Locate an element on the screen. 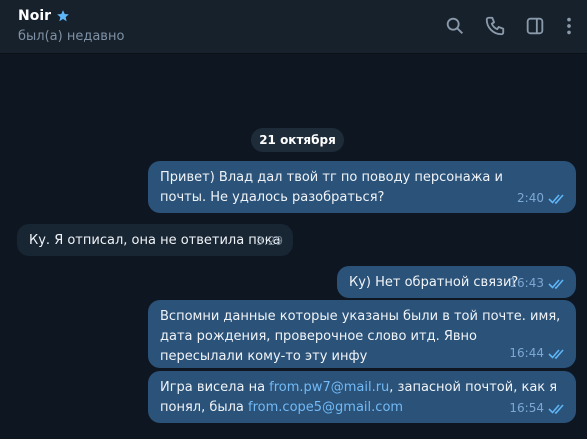 The width and height of the screenshot is (587, 439). message-meta: 3:29 is located at coordinates (269, 241).